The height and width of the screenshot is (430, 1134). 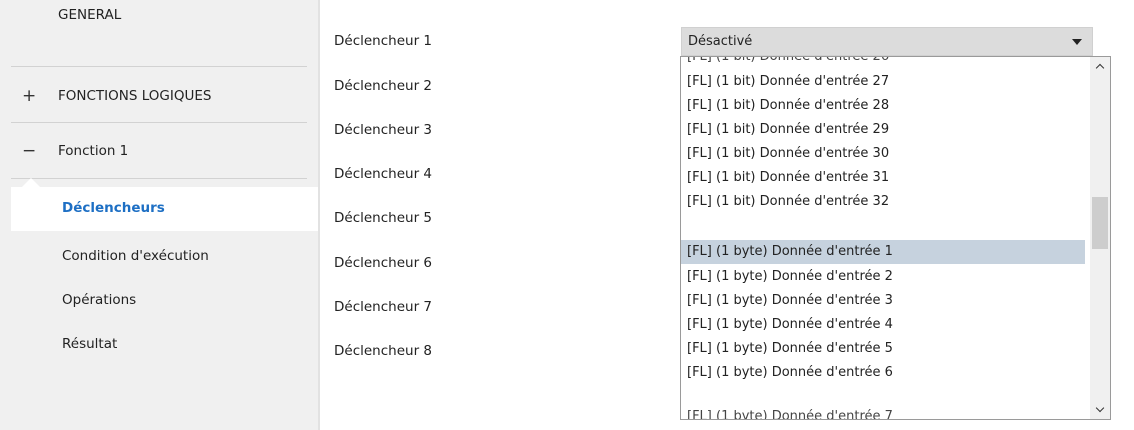 What do you see at coordinates (383, 174) in the screenshot?
I see `param-label-declencheur-4: Déclencheur 4` at bounding box center [383, 174].